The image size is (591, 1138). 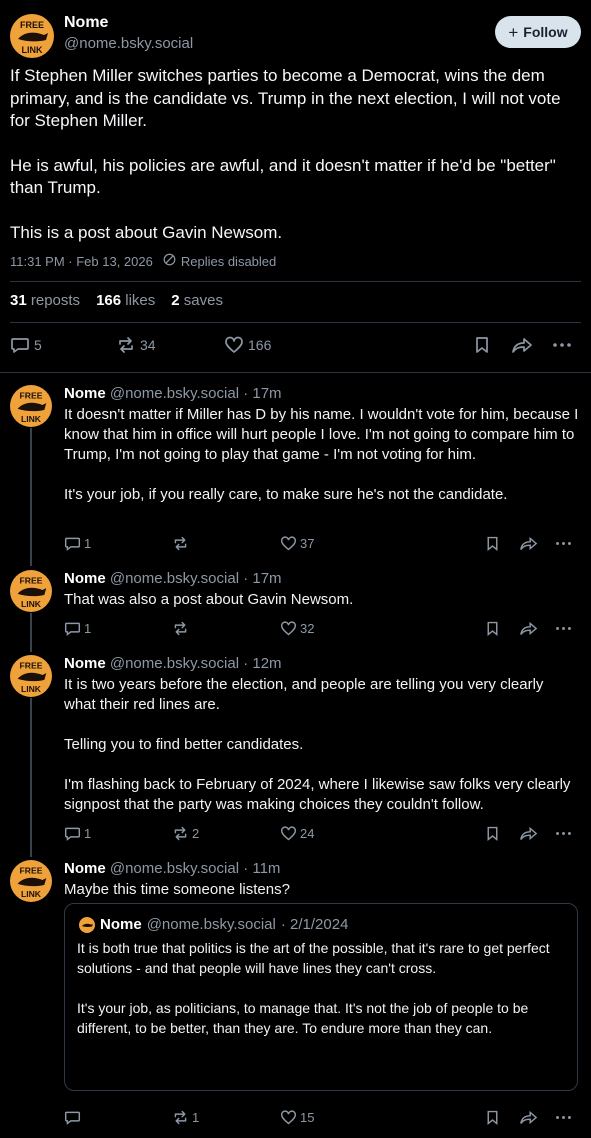 What do you see at coordinates (74, 1117) in the screenshot?
I see `reply-button` at bounding box center [74, 1117].